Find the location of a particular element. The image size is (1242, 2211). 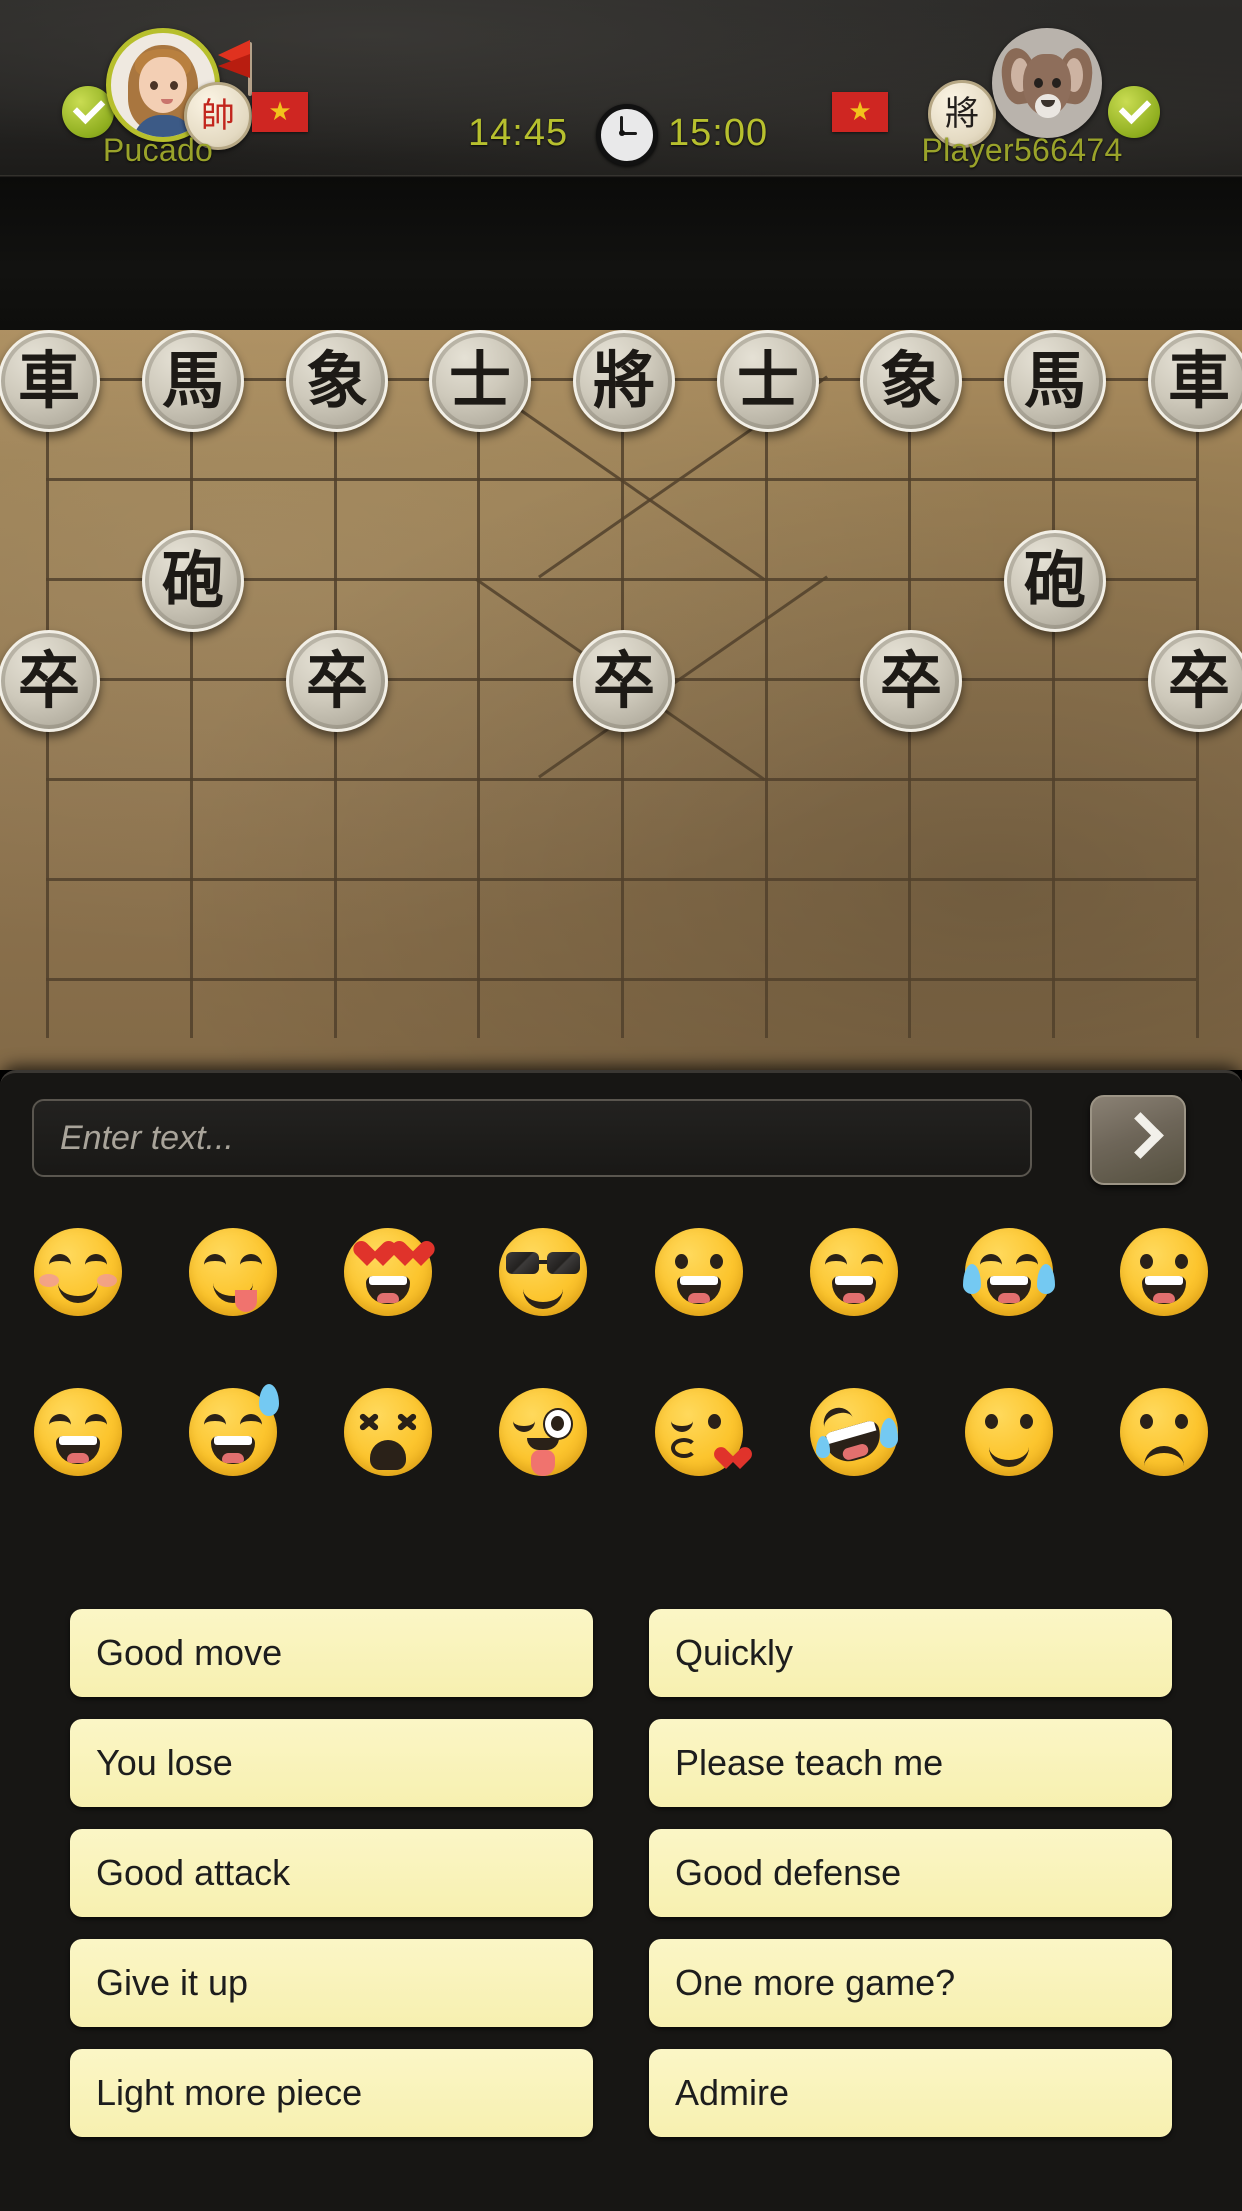

emoji-kiss-heart is located at coordinates (698, 1432).